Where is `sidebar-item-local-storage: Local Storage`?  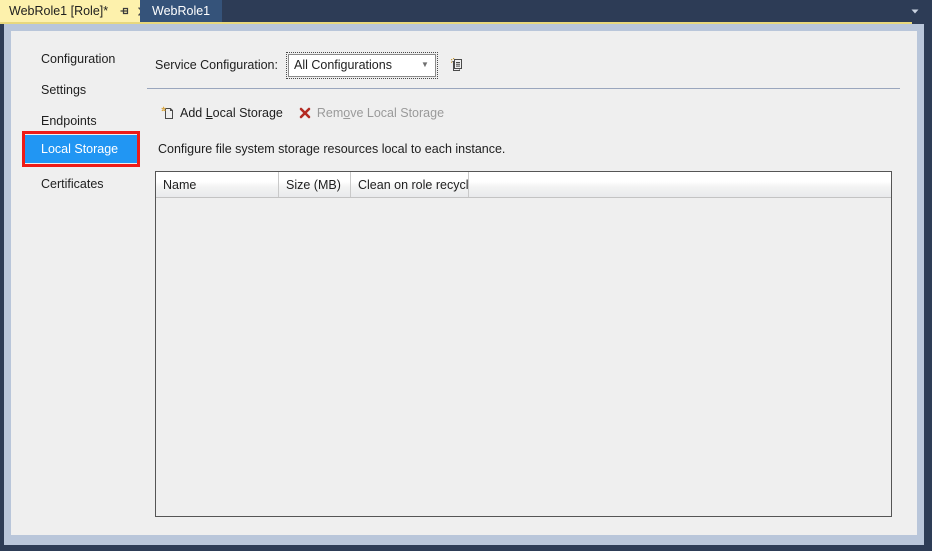 sidebar-item-local-storage: Local Storage is located at coordinates (81, 149).